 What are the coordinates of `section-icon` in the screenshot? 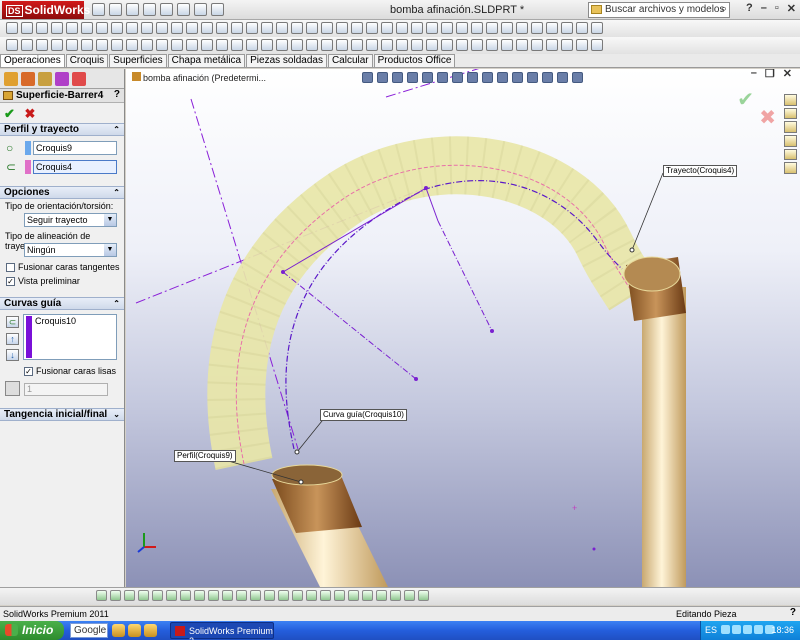 It's located at (342, 45).